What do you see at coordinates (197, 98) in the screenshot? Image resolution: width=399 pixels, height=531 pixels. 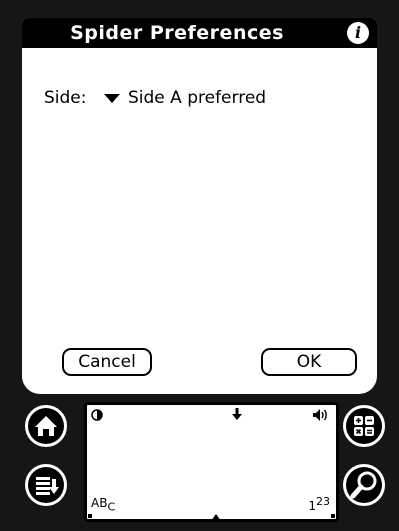 I see `side-value: Side A preferred` at bounding box center [197, 98].